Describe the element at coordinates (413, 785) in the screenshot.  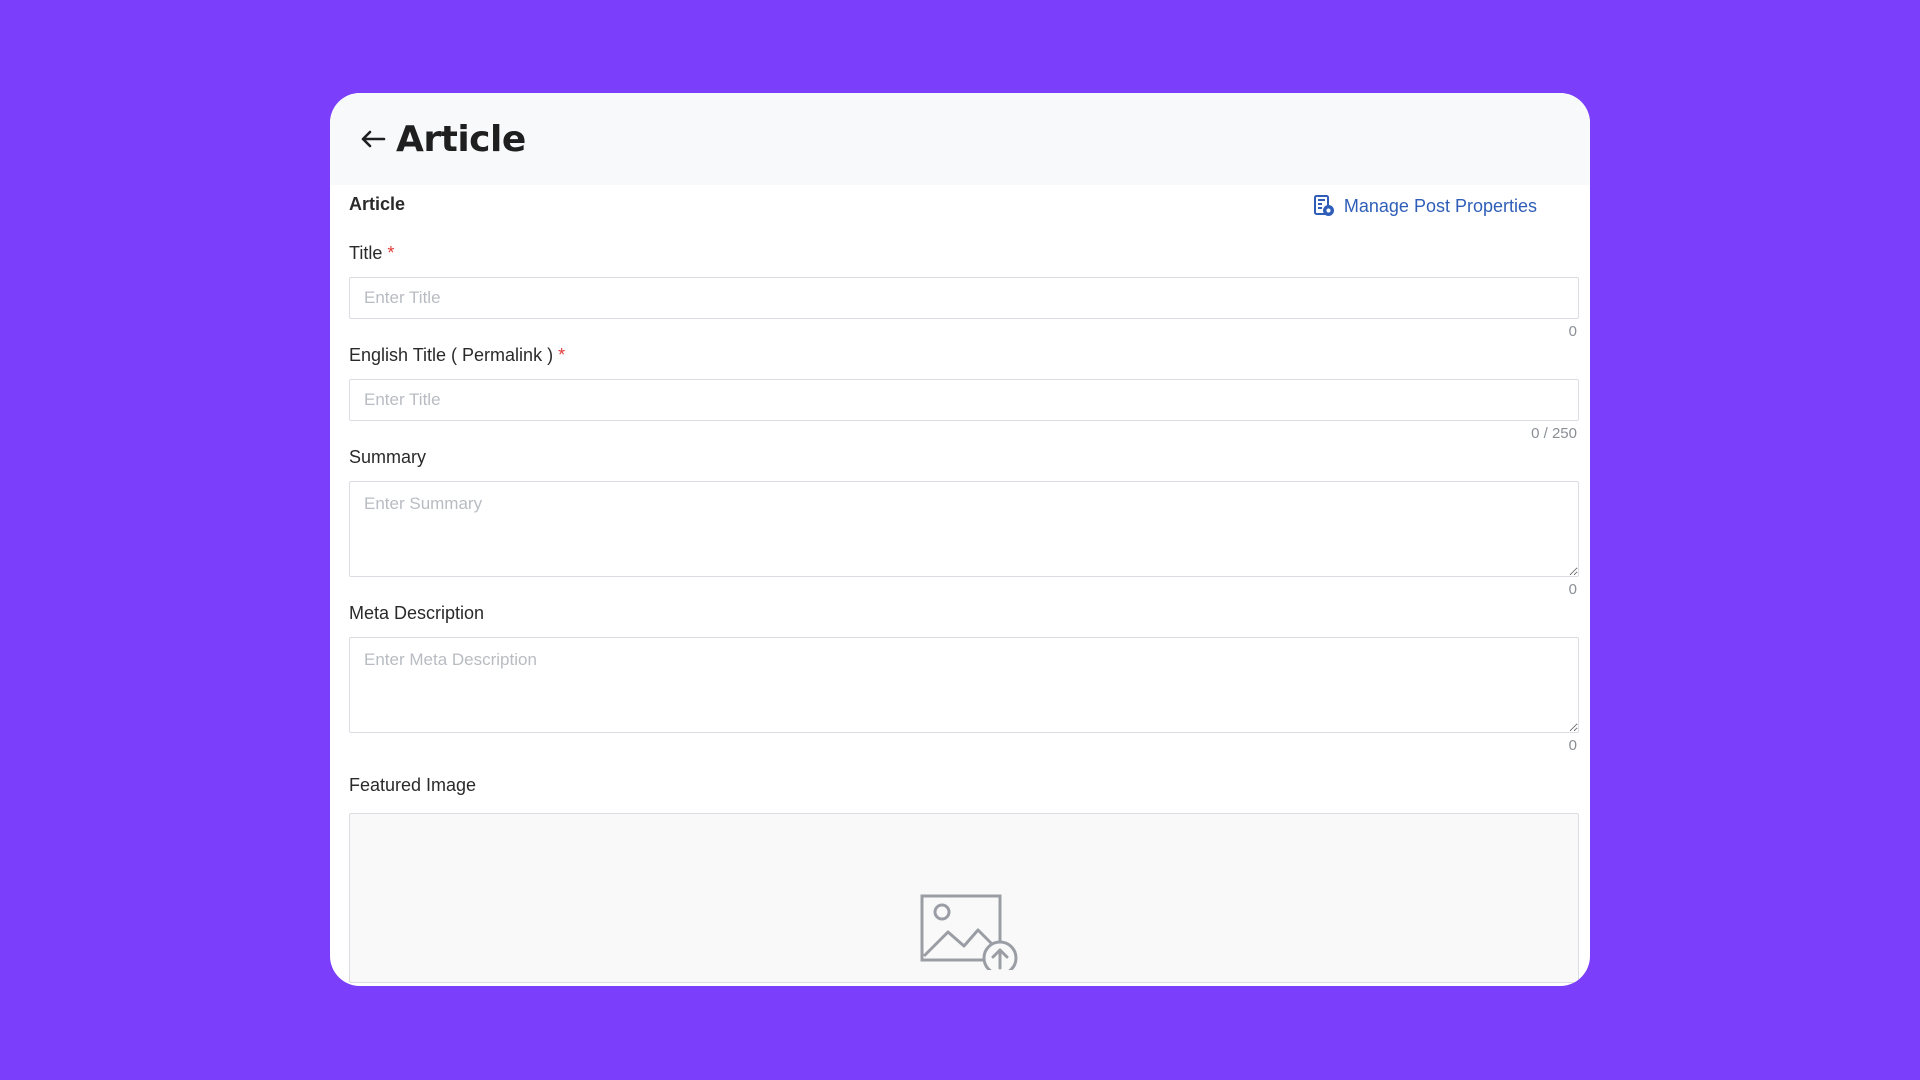
I see `featured-image-label: Featured Image` at that location.